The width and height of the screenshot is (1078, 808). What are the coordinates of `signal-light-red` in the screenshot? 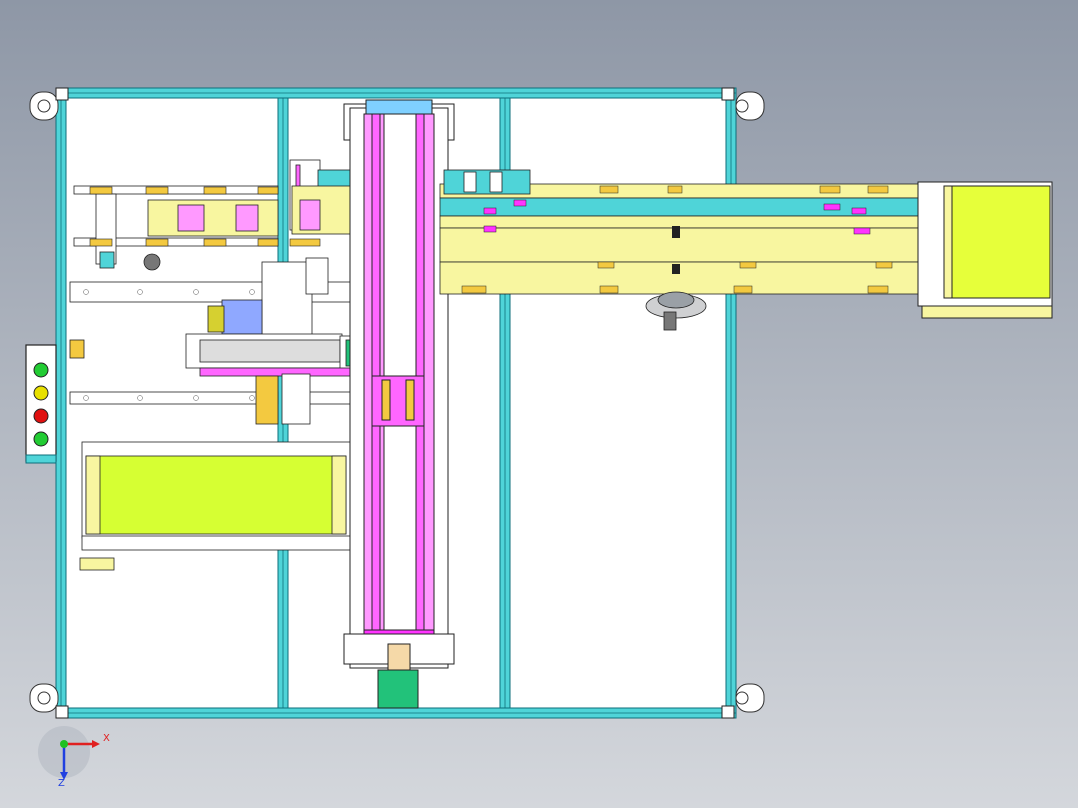 It's located at (41, 416).